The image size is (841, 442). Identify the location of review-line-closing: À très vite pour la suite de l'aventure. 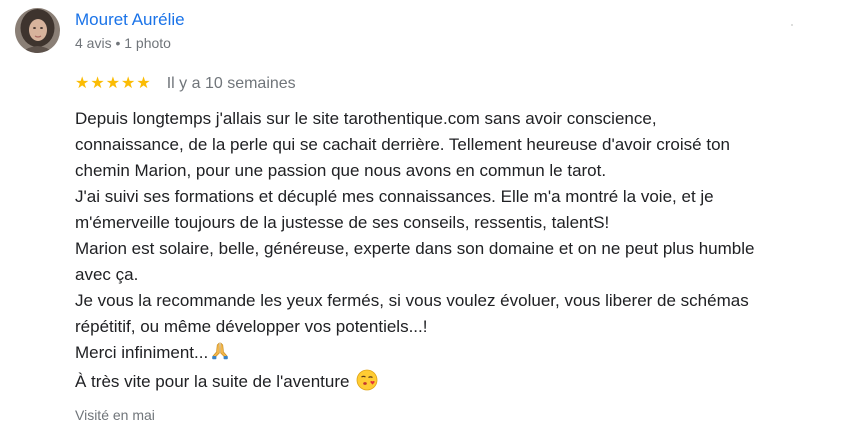
(430, 384).